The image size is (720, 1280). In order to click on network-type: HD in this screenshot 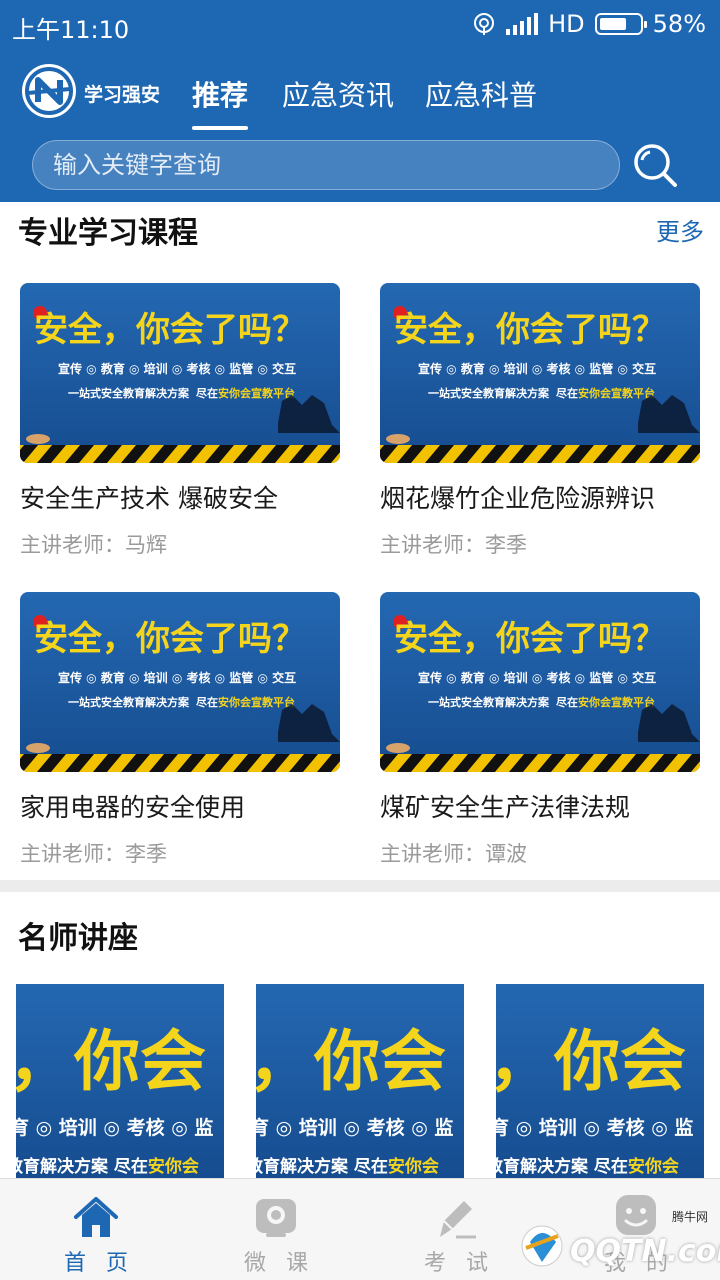, I will do `click(566, 24)`.